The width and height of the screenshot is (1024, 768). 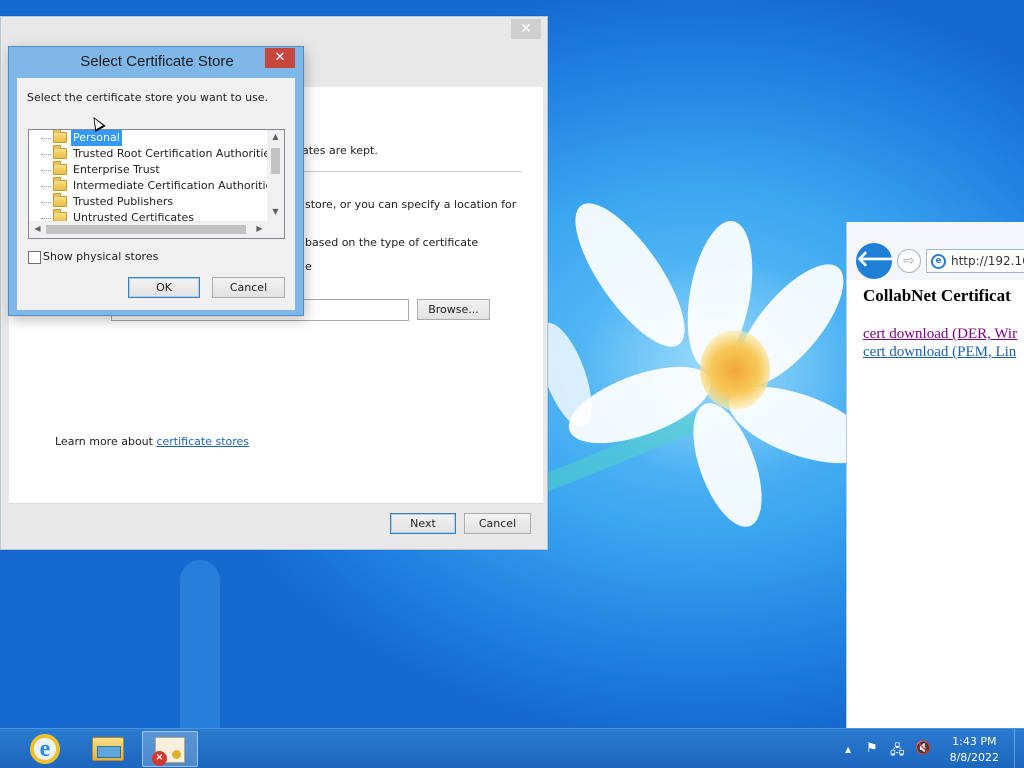 I want to click on wizard-description-text: based on the type of certificate, so click(x=392, y=242).